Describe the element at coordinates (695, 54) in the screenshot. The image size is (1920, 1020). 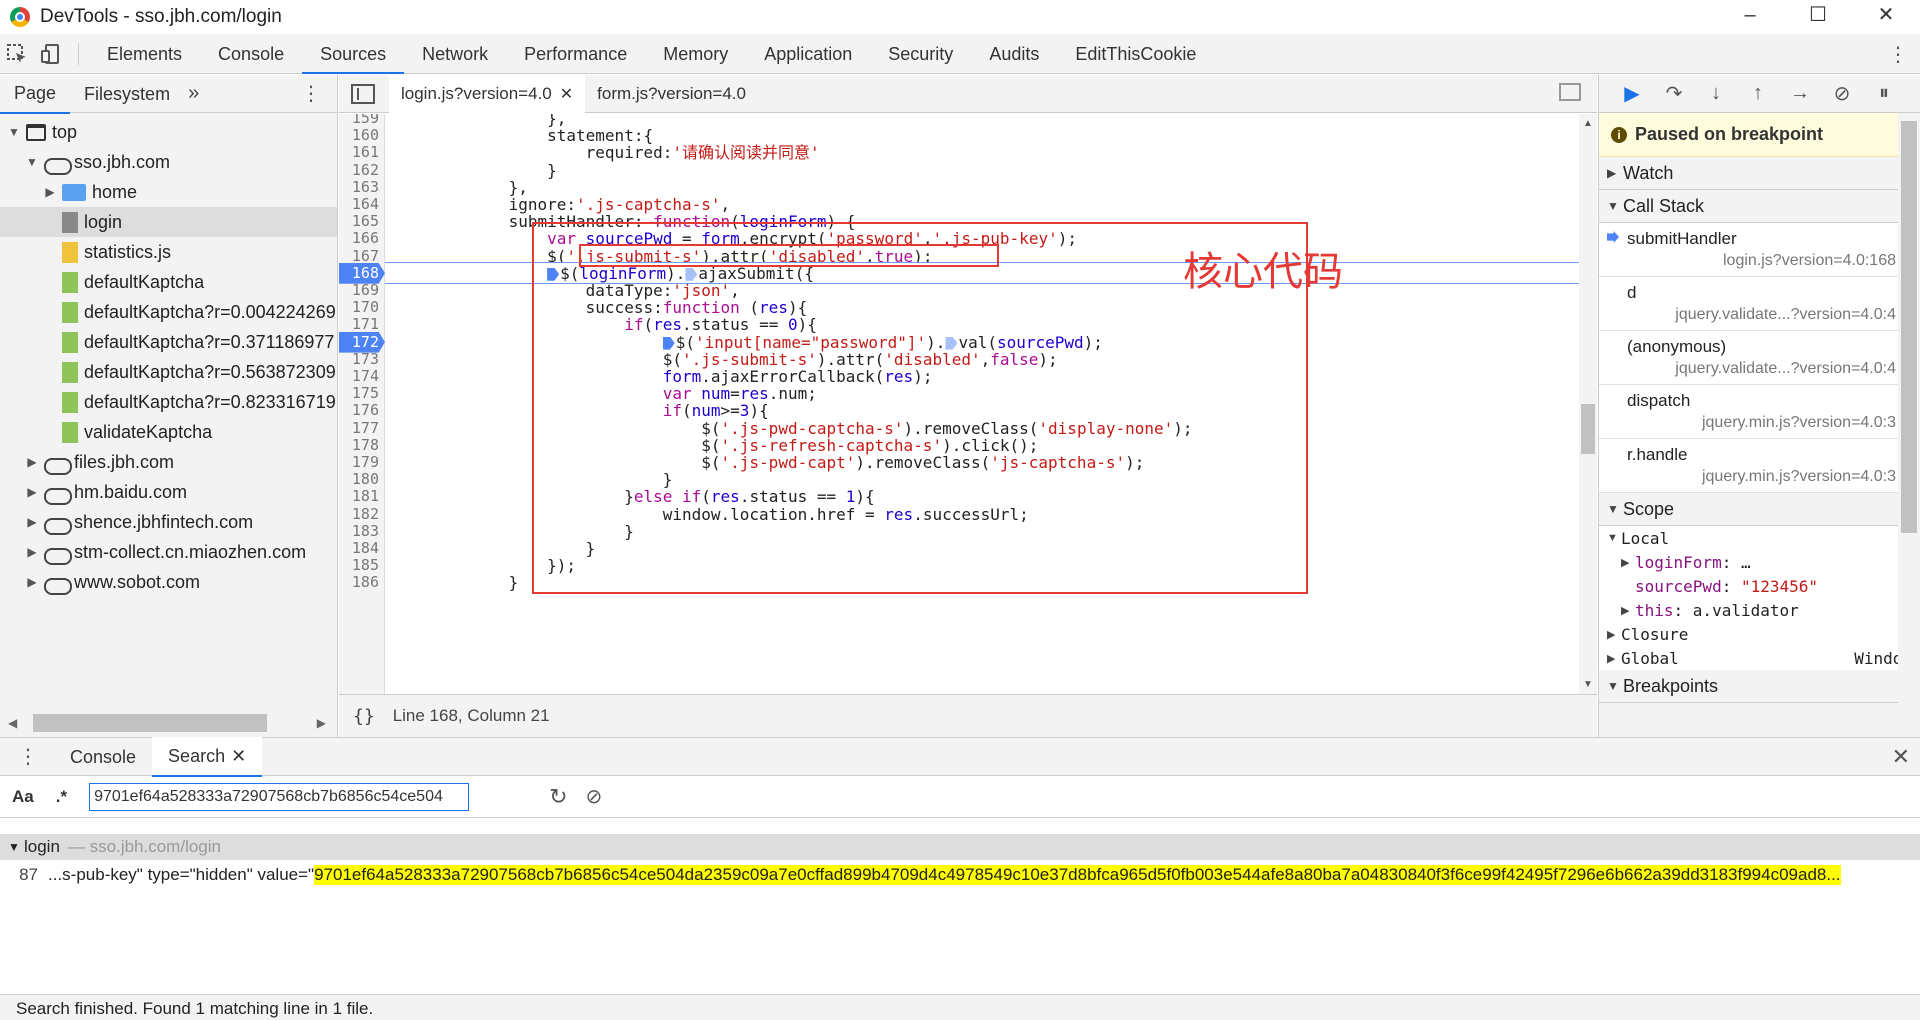
I see `tab-memory: Memory` at that location.